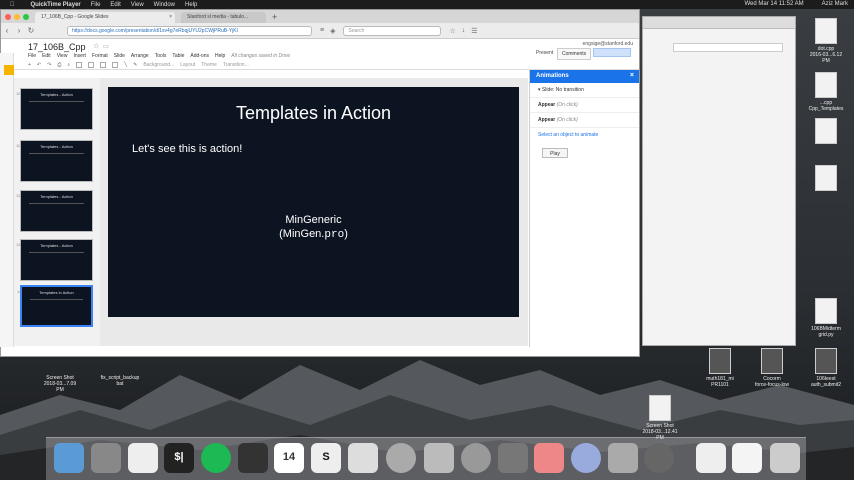 The width and height of the screenshot is (854, 480). Describe the element at coordinates (79, 56) in the screenshot. I see `menu-insert: Insert` at that location.